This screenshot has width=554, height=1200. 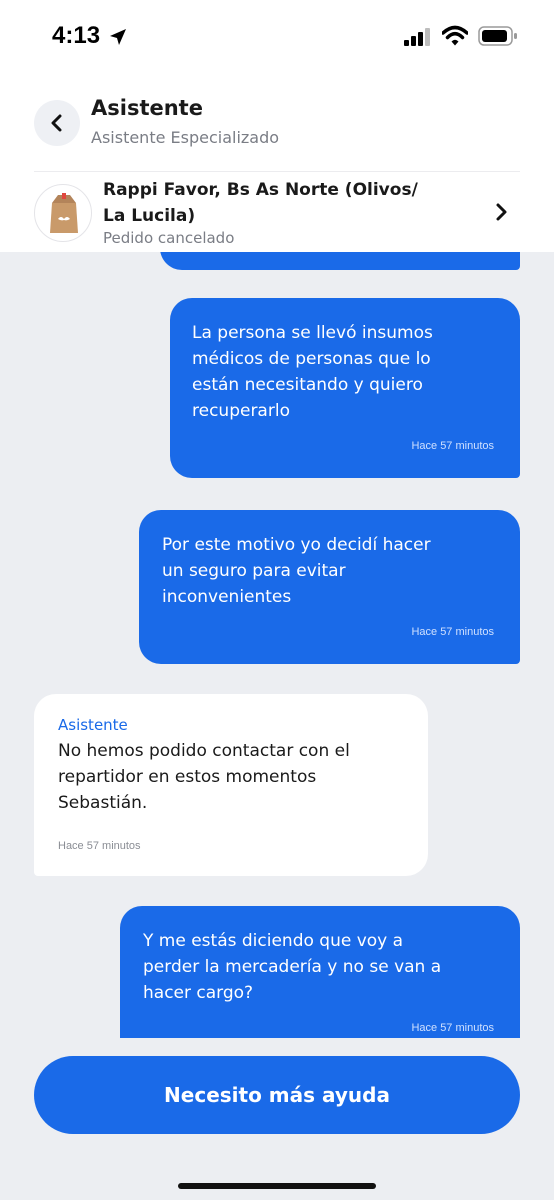 I want to click on message-line: están necesitando y quiero, so click(x=307, y=385).